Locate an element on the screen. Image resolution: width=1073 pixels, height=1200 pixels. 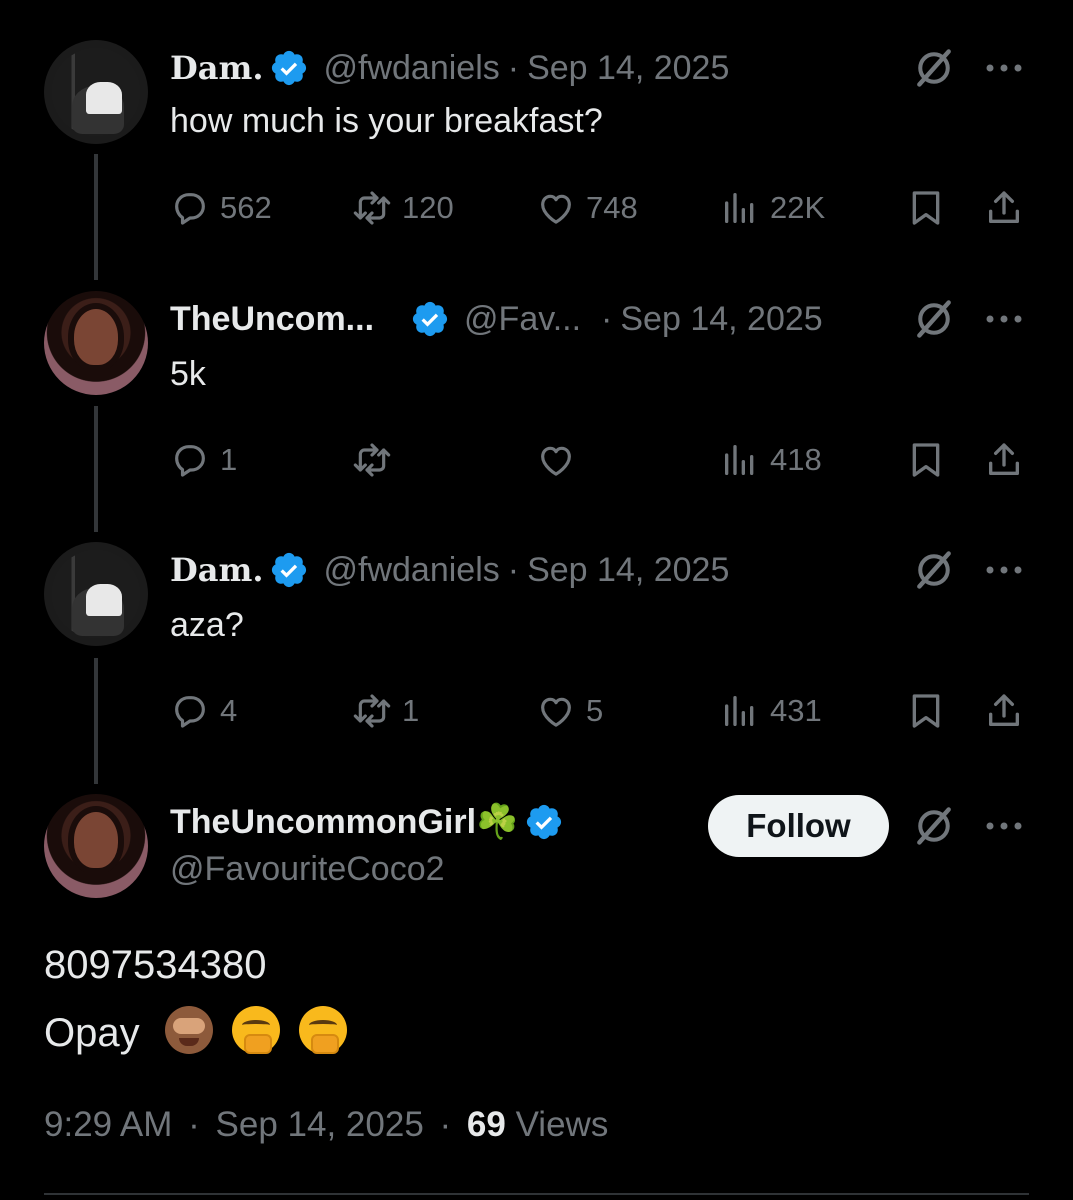
tweet-text: Opay is located at coordinates (92, 1033).